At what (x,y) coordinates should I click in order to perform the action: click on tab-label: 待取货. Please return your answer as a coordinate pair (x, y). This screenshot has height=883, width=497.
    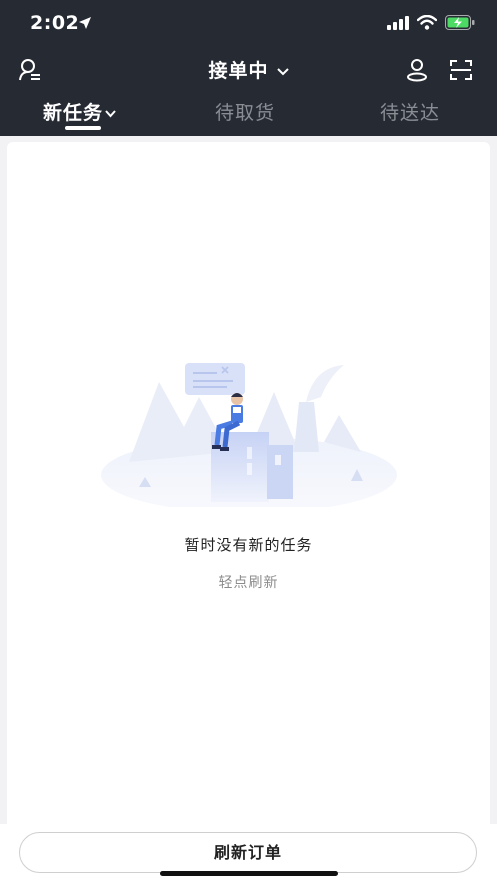
    Looking at the image, I should click on (245, 113).